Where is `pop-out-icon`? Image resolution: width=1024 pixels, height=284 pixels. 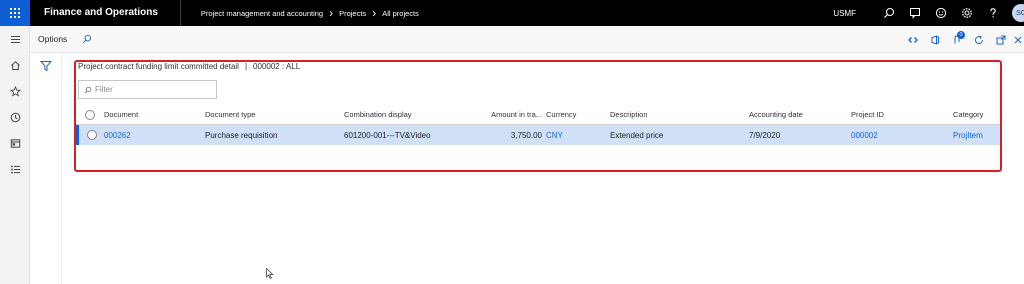
pop-out-icon is located at coordinates (1001, 39).